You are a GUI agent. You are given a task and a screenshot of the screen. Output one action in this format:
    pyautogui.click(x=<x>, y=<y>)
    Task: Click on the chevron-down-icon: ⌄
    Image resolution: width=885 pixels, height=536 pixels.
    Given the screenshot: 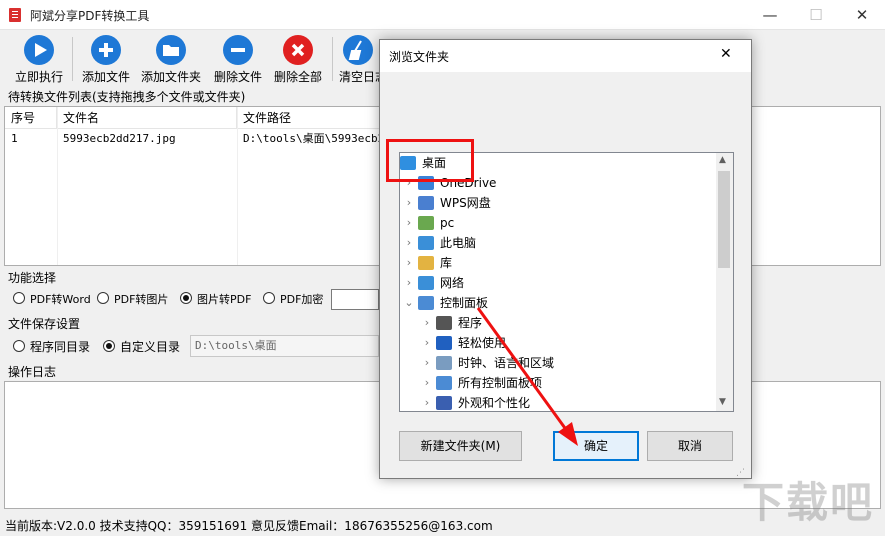 What is the action you would take?
    pyautogui.click(x=409, y=303)
    